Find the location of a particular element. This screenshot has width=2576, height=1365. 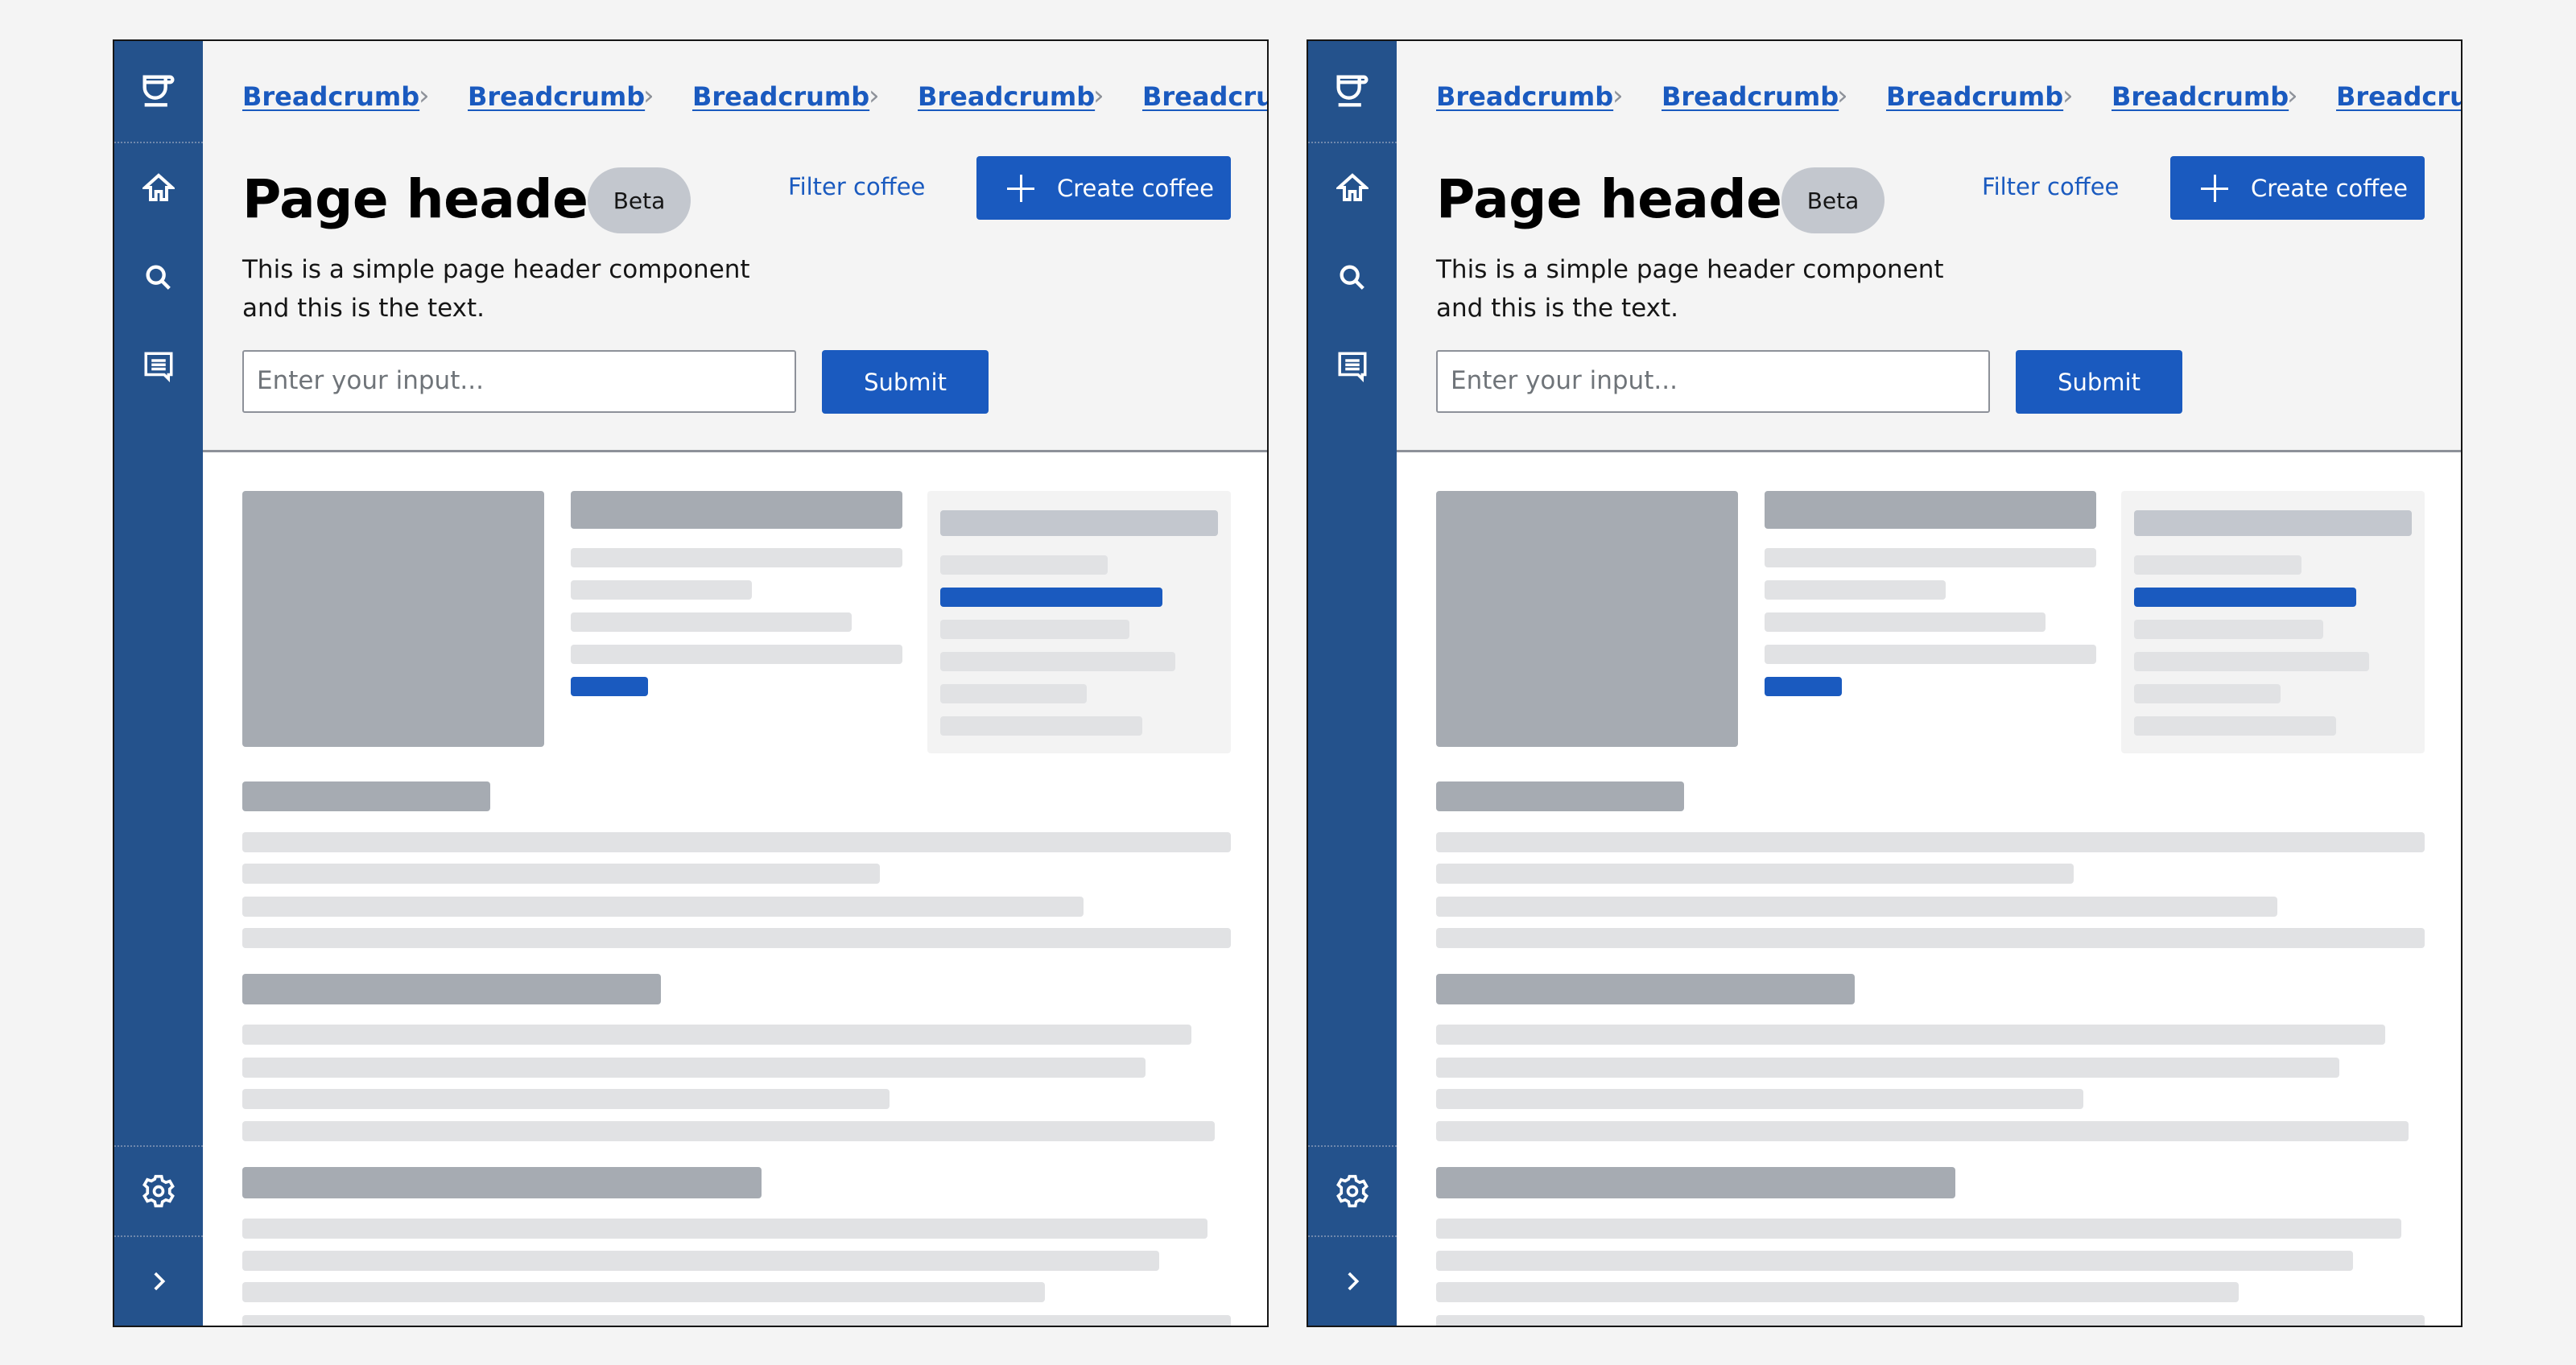

create-coffee-label: Create coffee is located at coordinates (2329, 188).